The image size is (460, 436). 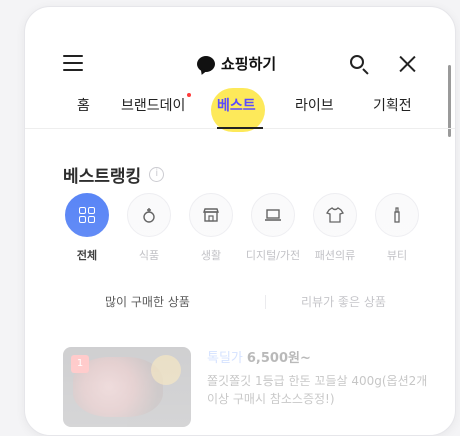 I want to click on product-price: 6,500원~, so click(x=278, y=358).